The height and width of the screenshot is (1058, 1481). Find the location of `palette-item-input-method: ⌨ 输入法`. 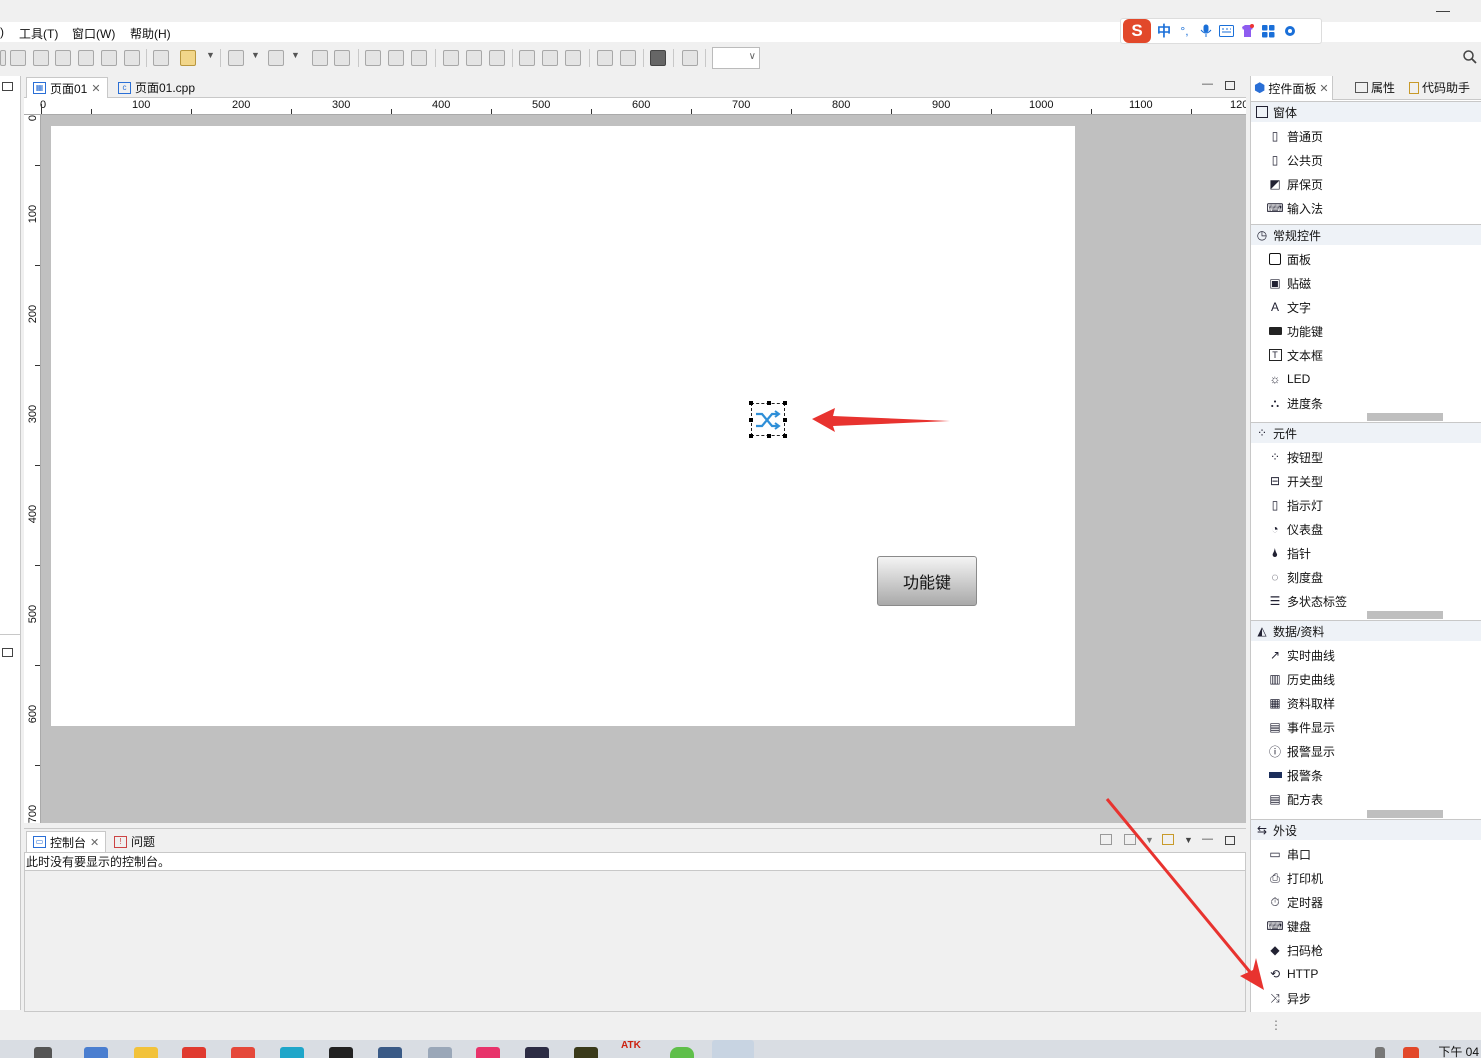

palette-item-input-method: ⌨ 输入法 is located at coordinates (1294, 208).